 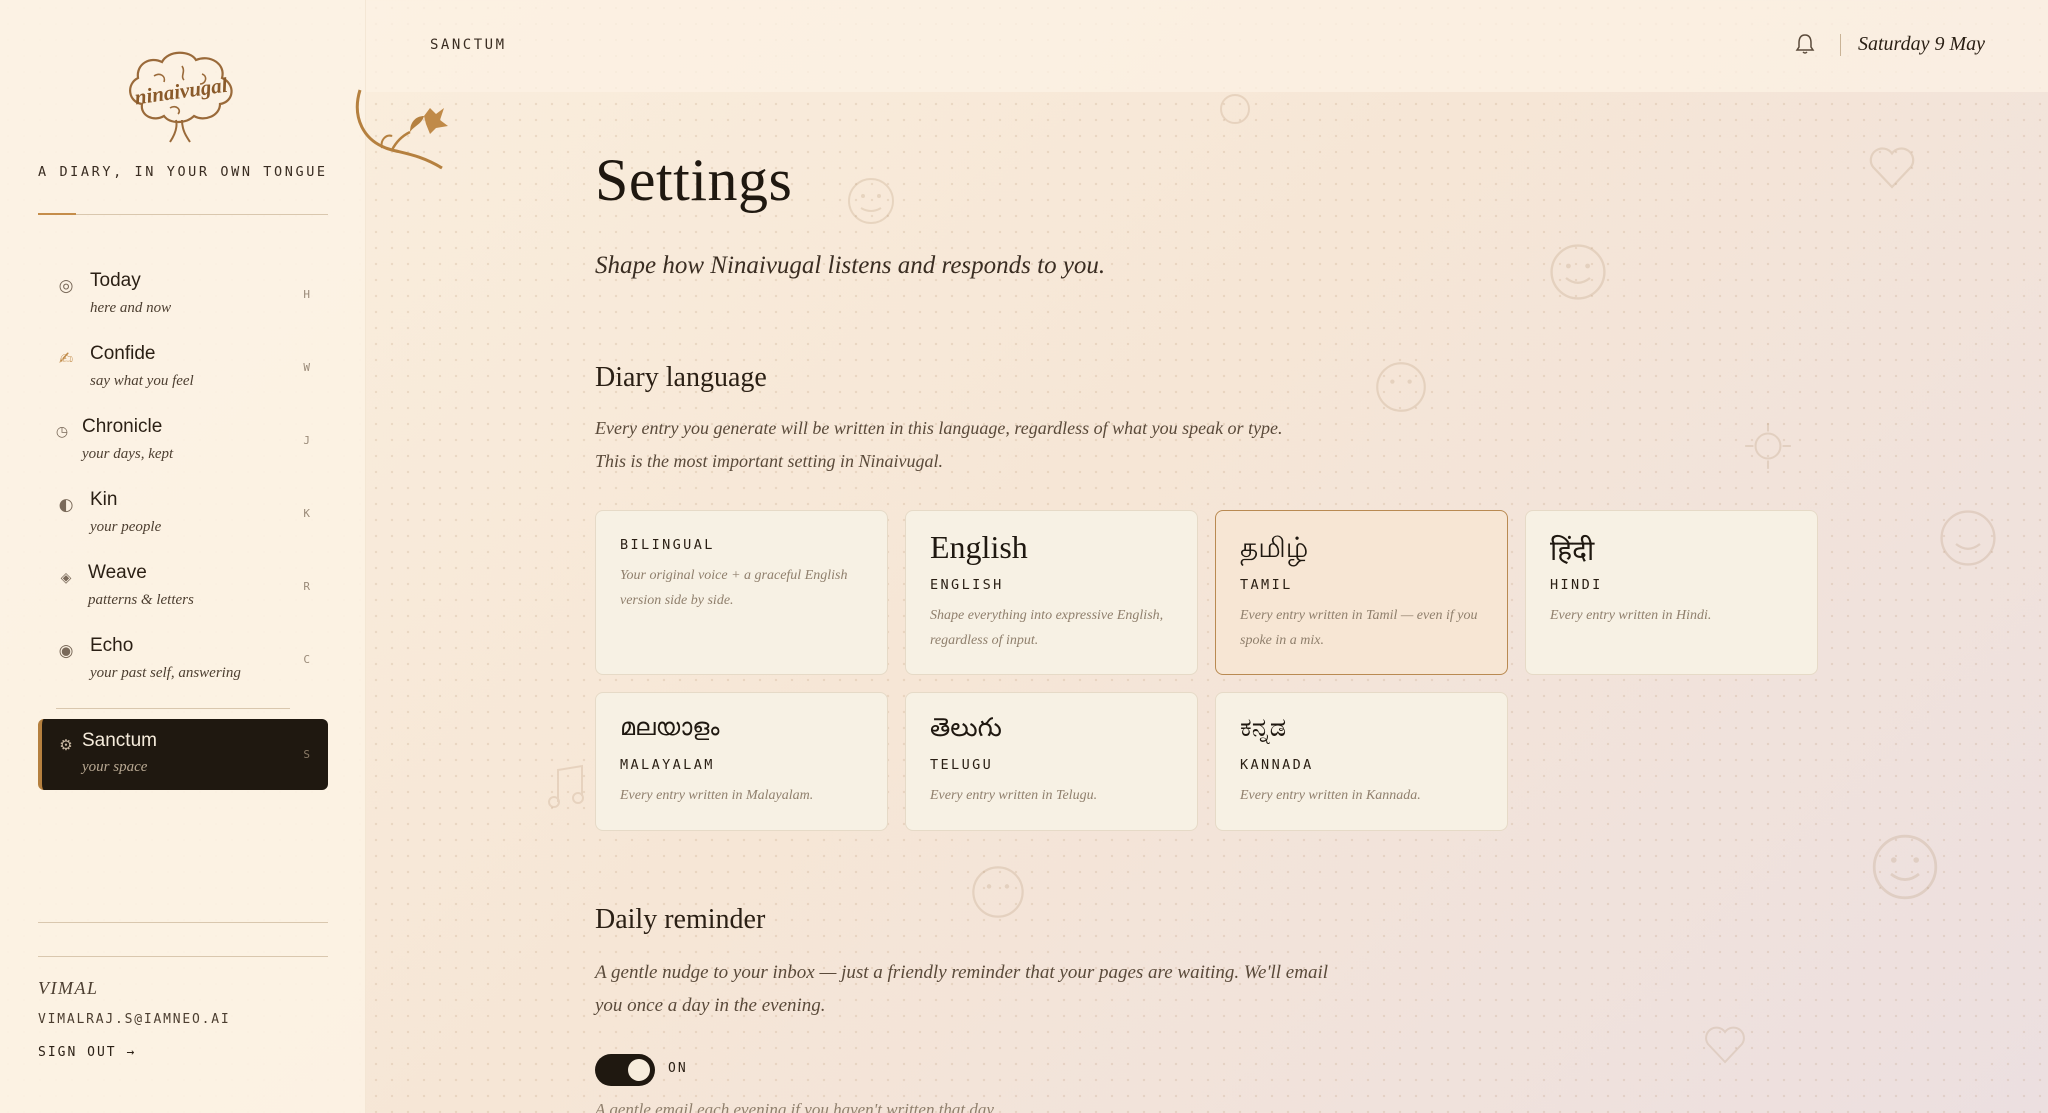 What do you see at coordinates (183, 515) in the screenshot?
I see `sidebar-item-kin: ◐ Kin your people K` at bounding box center [183, 515].